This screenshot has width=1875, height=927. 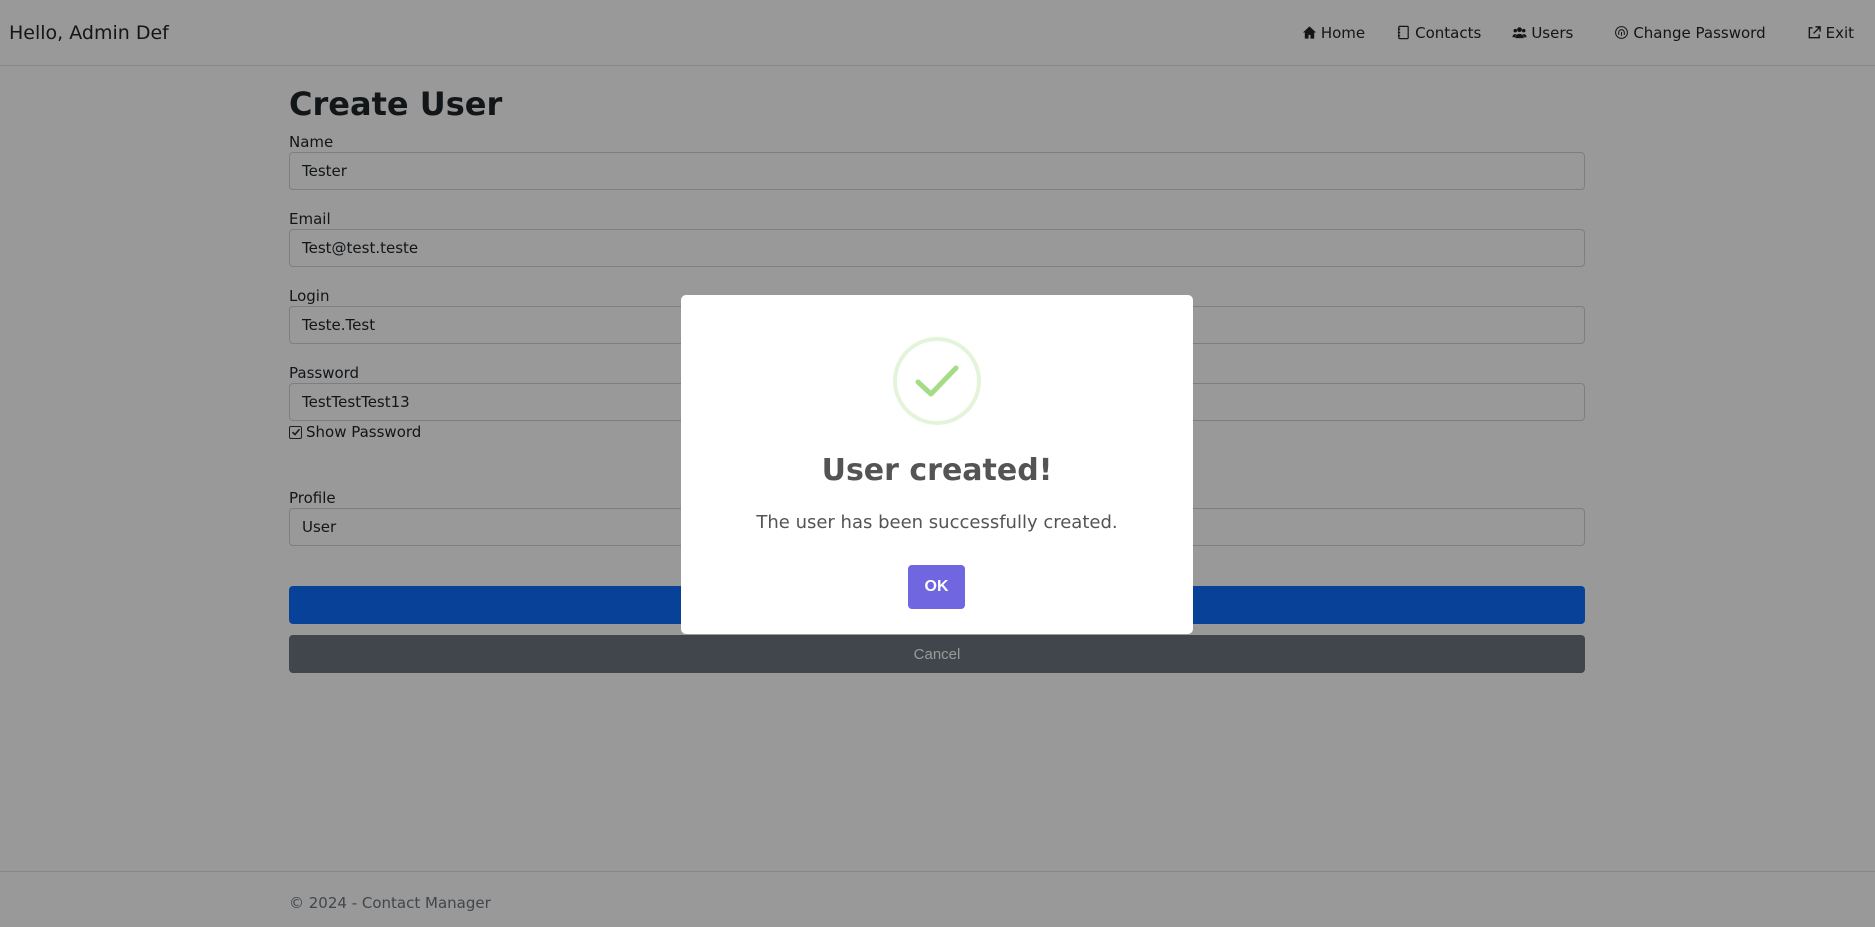 I want to click on modal-title: User created!, so click(x=937, y=470).